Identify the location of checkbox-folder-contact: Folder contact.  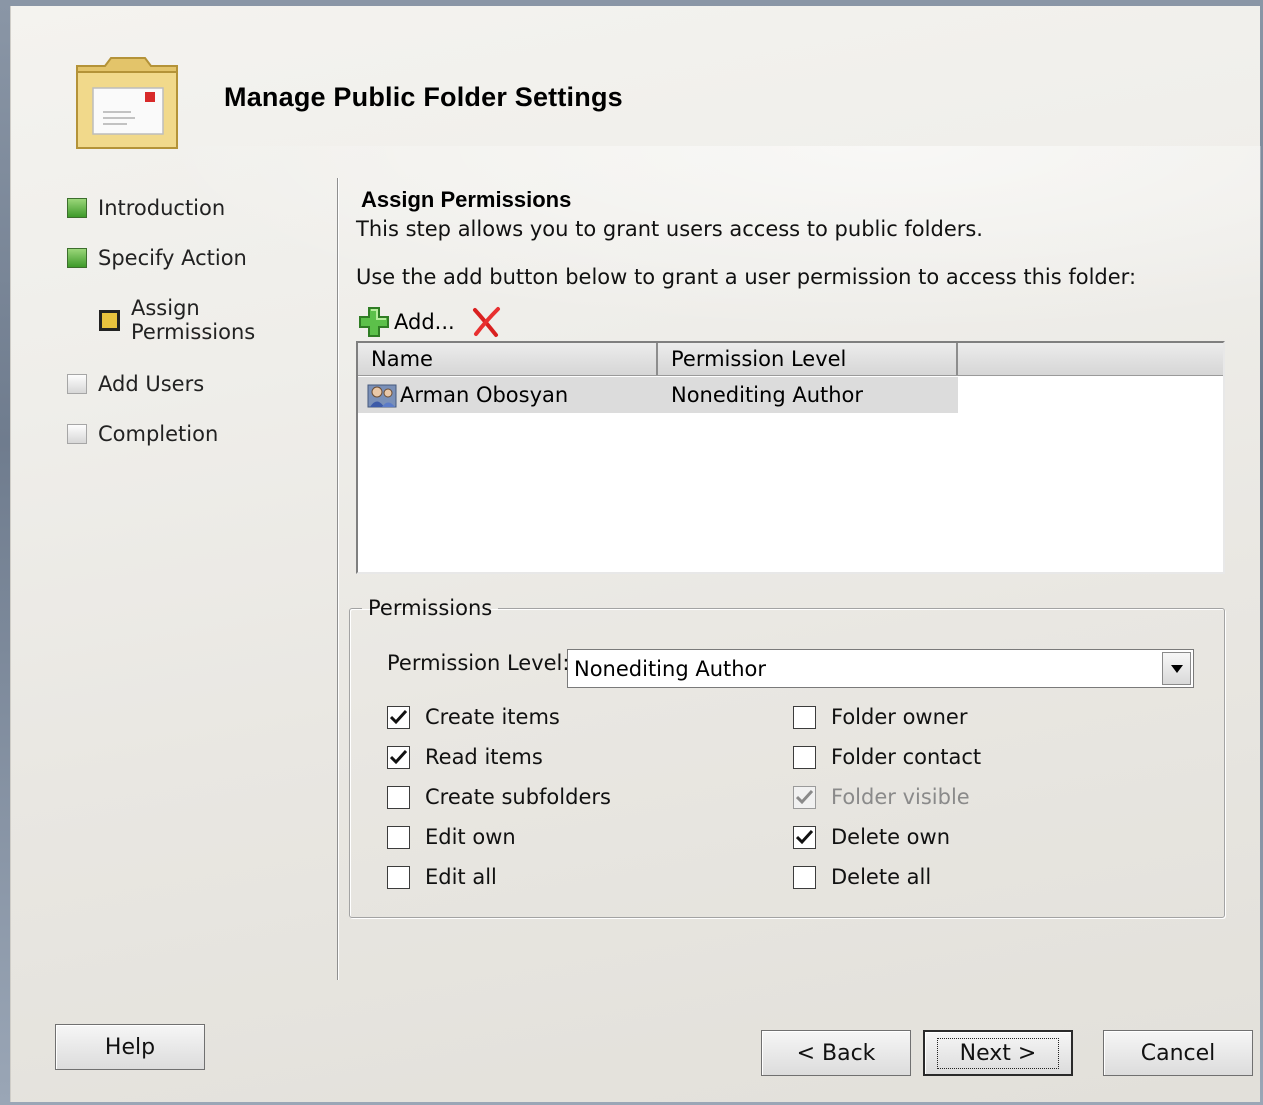
(887, 757).